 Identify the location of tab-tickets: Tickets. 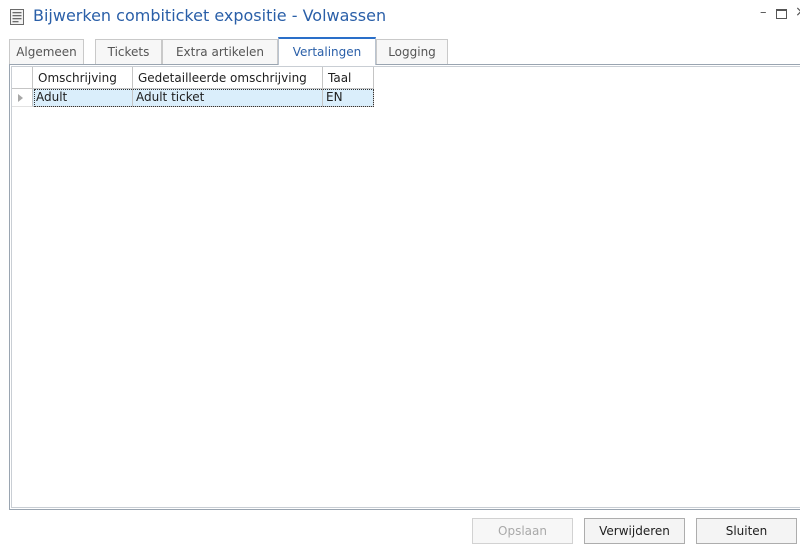
(128, 51).